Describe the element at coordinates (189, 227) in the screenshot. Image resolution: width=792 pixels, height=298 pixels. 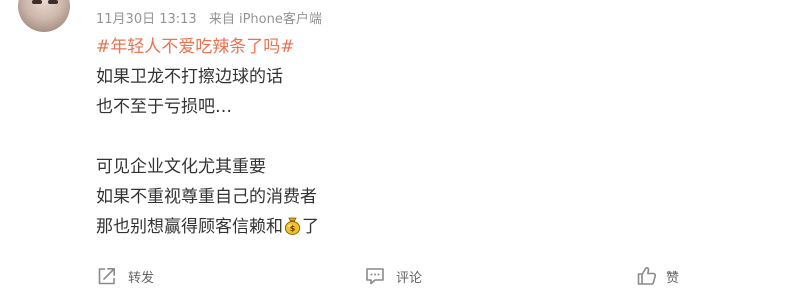
I see `content-text: 那也别想赢得顾客信赖和` at that location.